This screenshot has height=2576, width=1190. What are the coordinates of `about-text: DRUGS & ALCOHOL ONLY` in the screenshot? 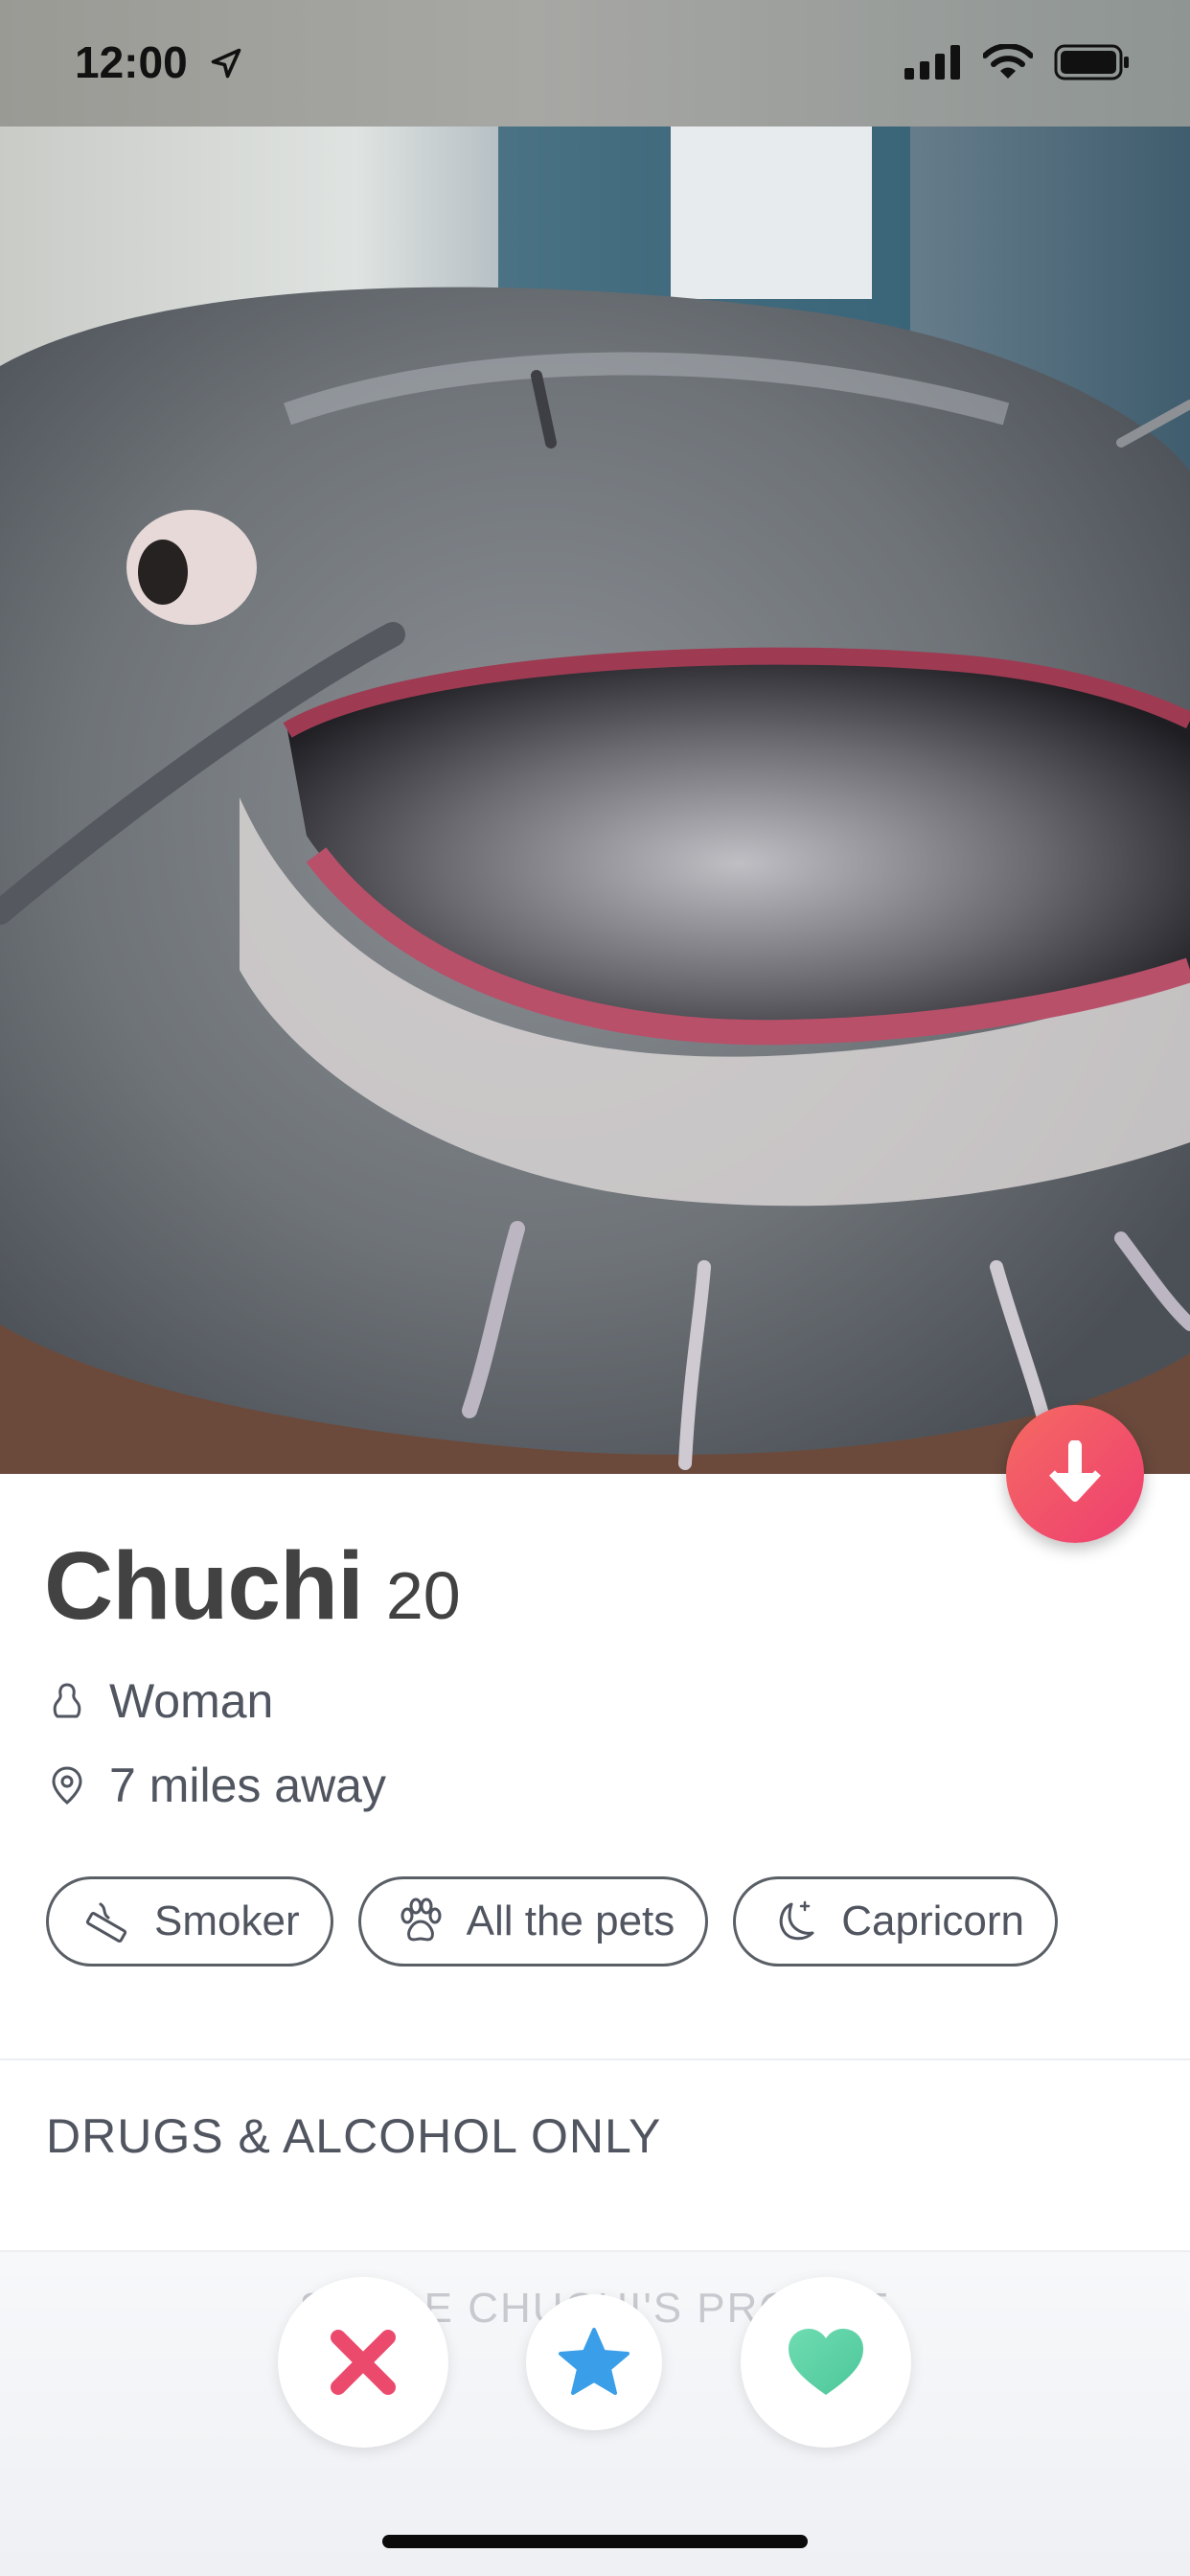 It's located at (354, 2136).